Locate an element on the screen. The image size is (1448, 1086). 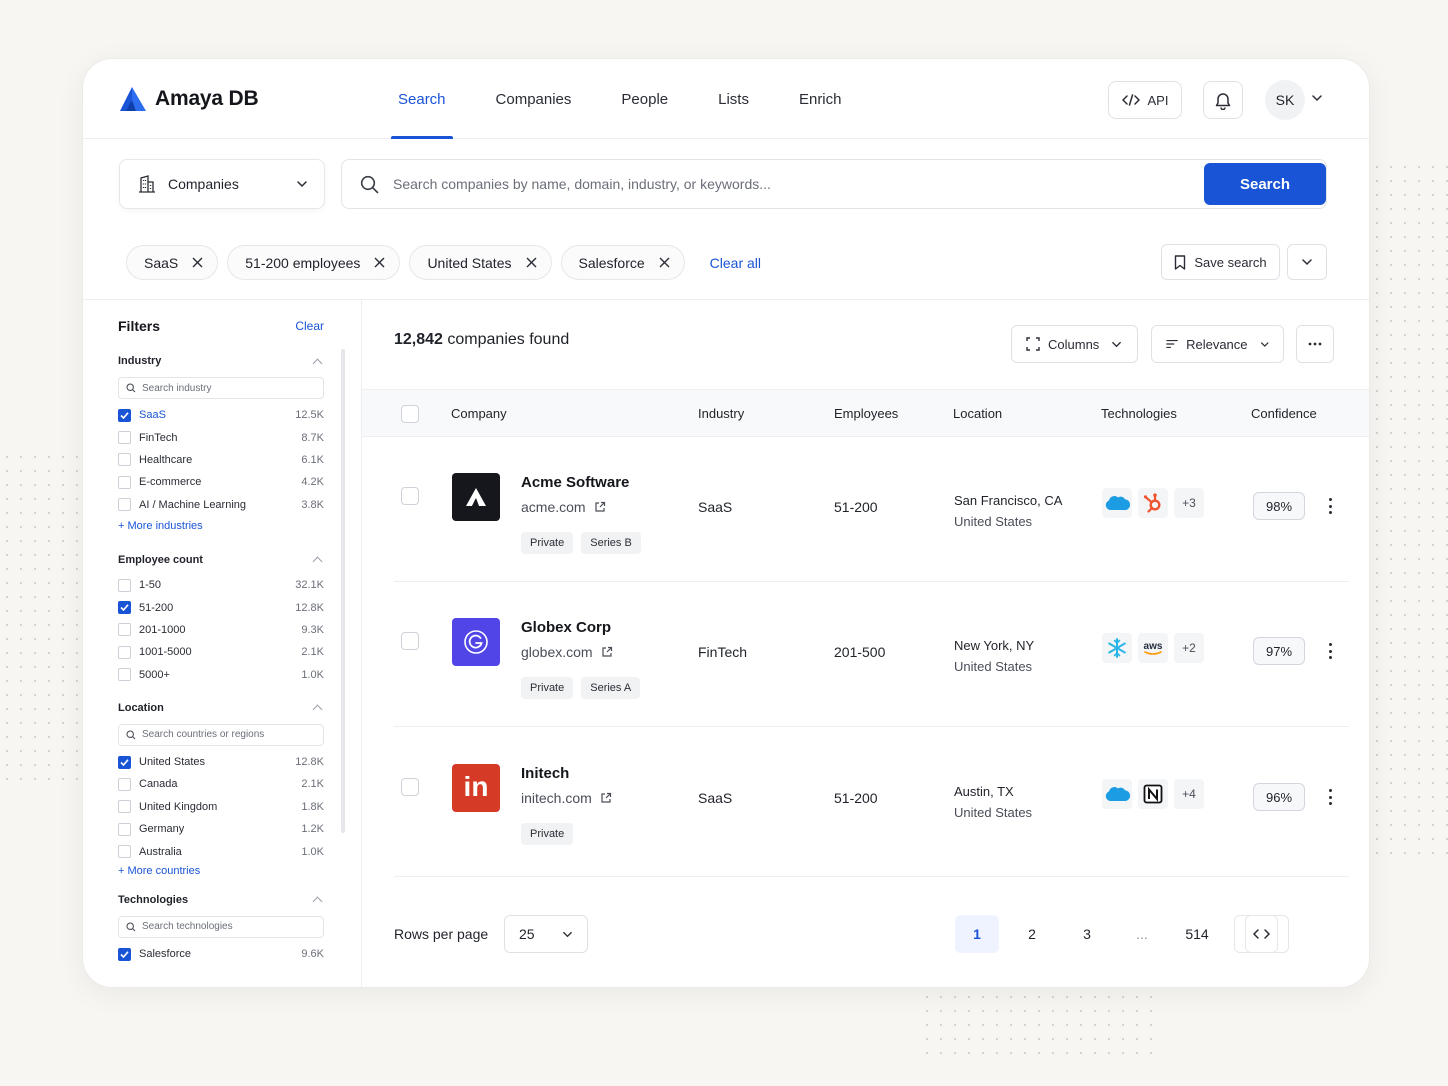
nav-enrich: Enrich is located at coordinates (820, 99).